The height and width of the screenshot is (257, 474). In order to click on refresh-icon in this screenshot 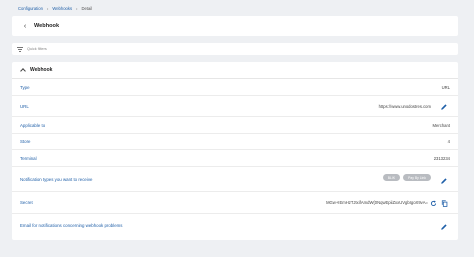, I will do `click(433, 203)`.